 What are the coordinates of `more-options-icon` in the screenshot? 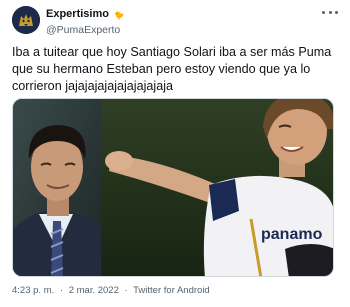 It's located at (330, 12).